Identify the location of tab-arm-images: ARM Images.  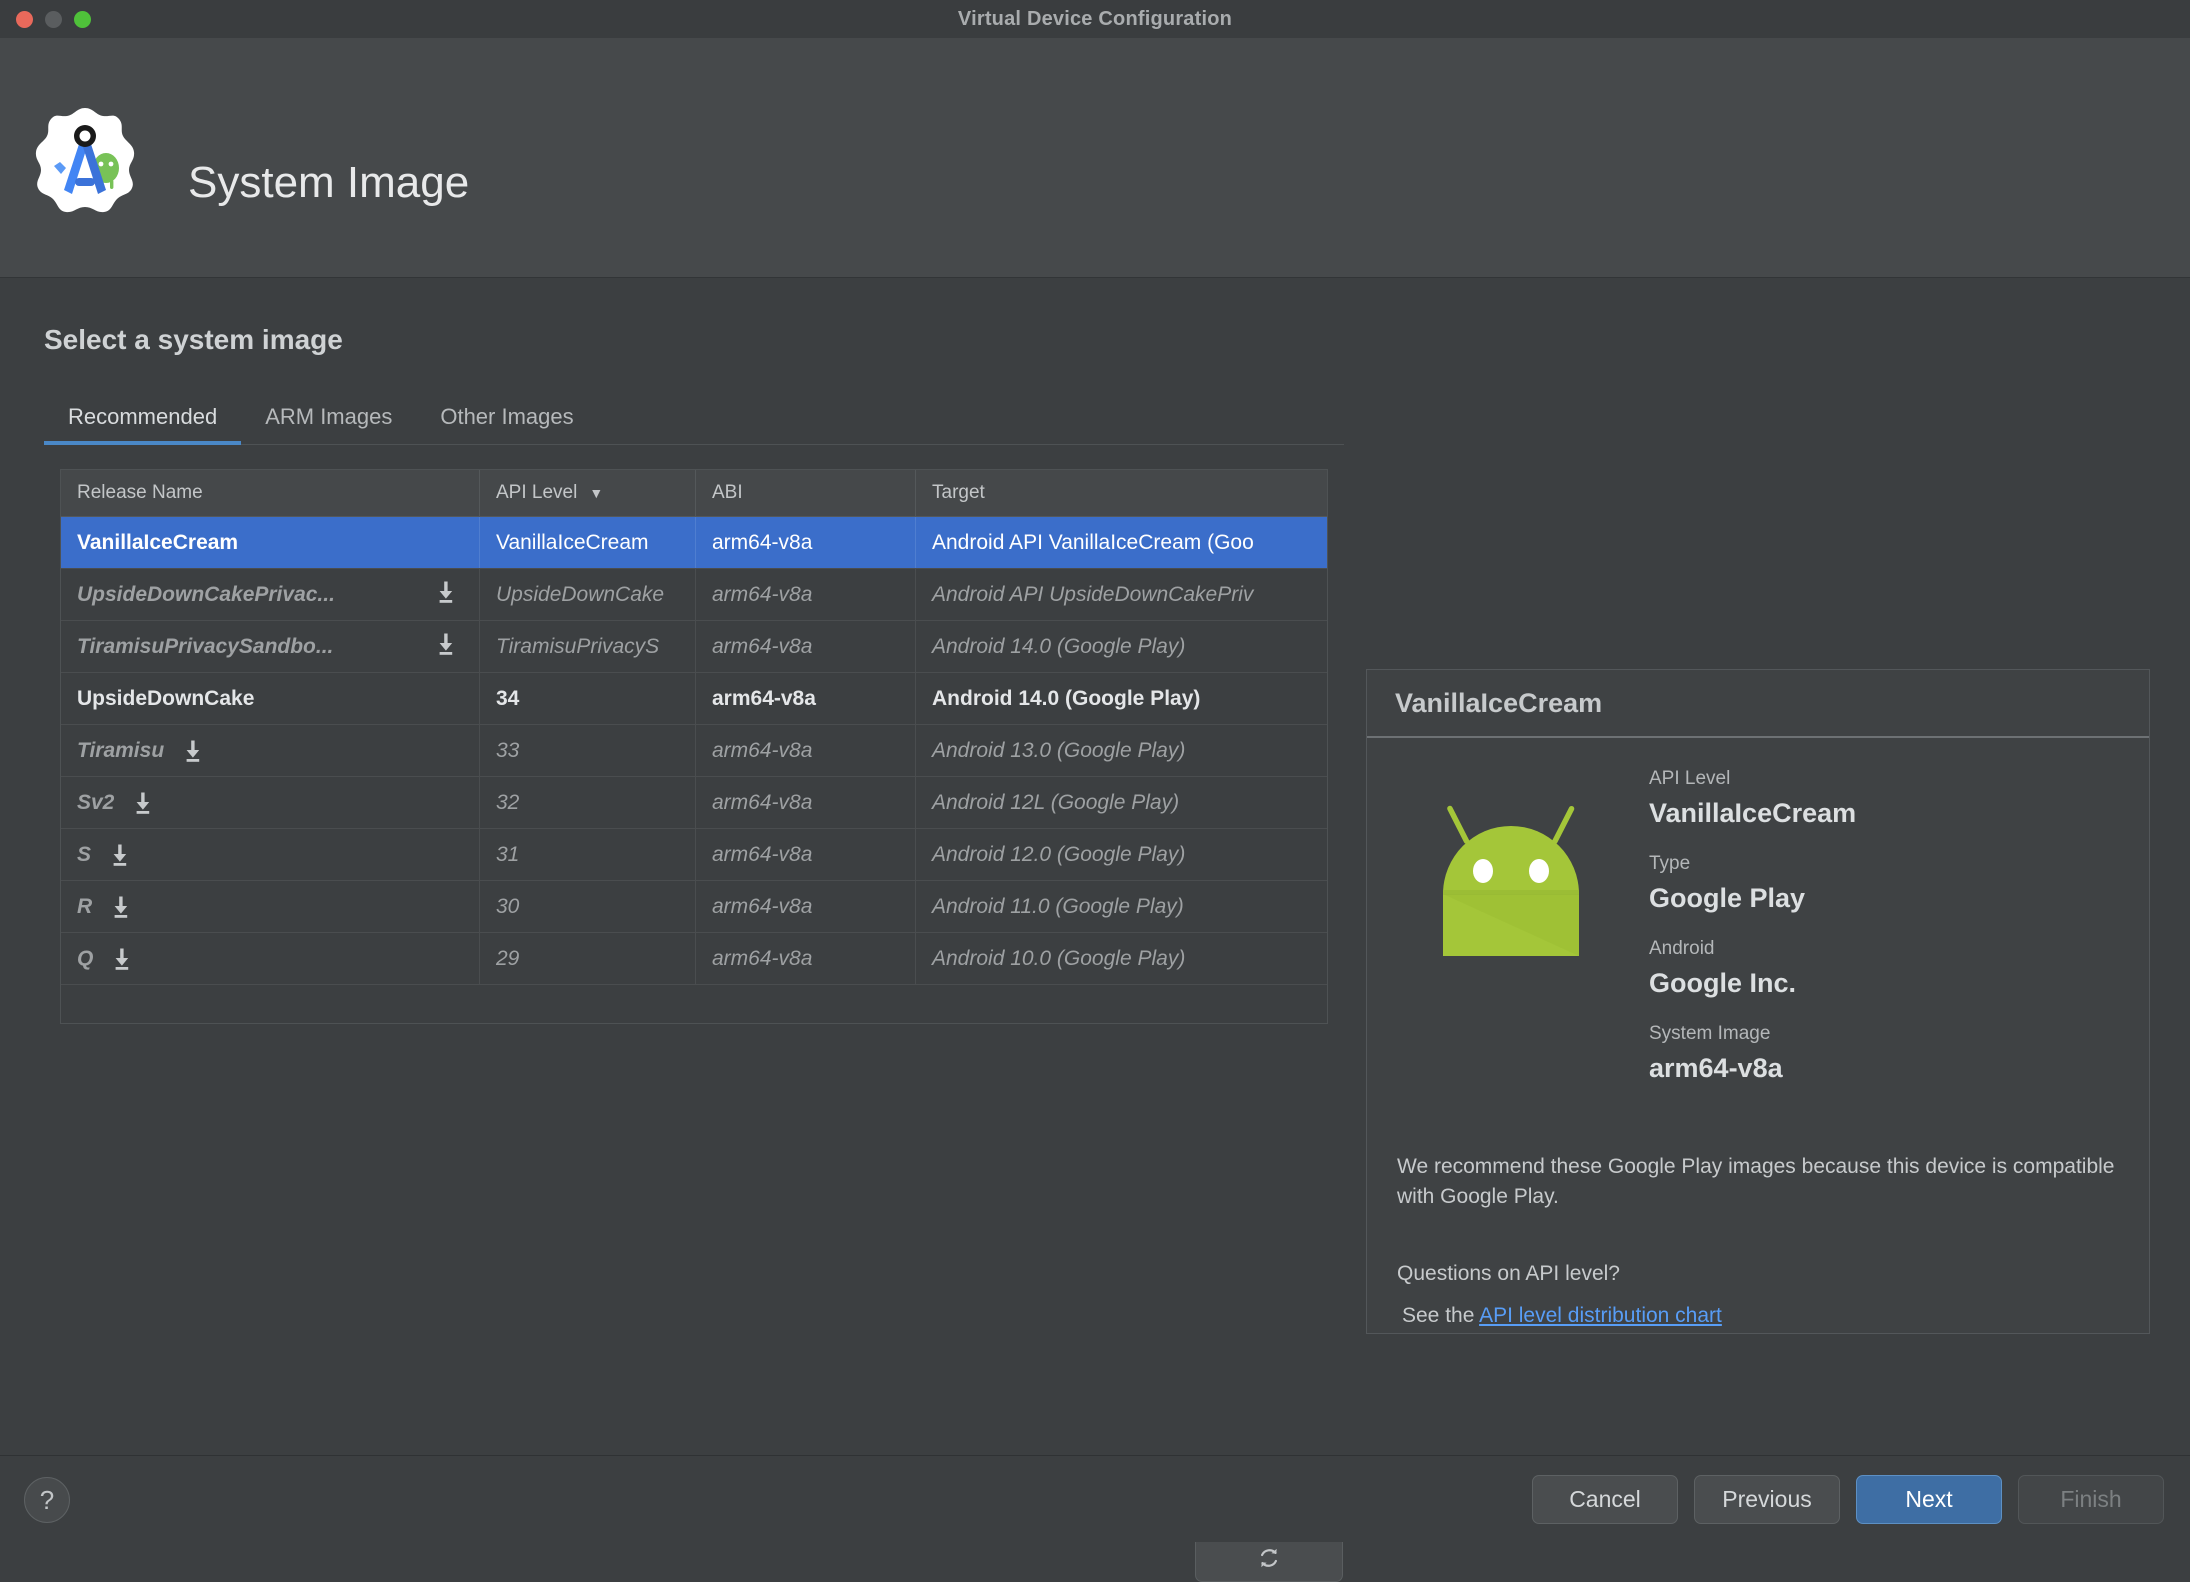
(328, 424).